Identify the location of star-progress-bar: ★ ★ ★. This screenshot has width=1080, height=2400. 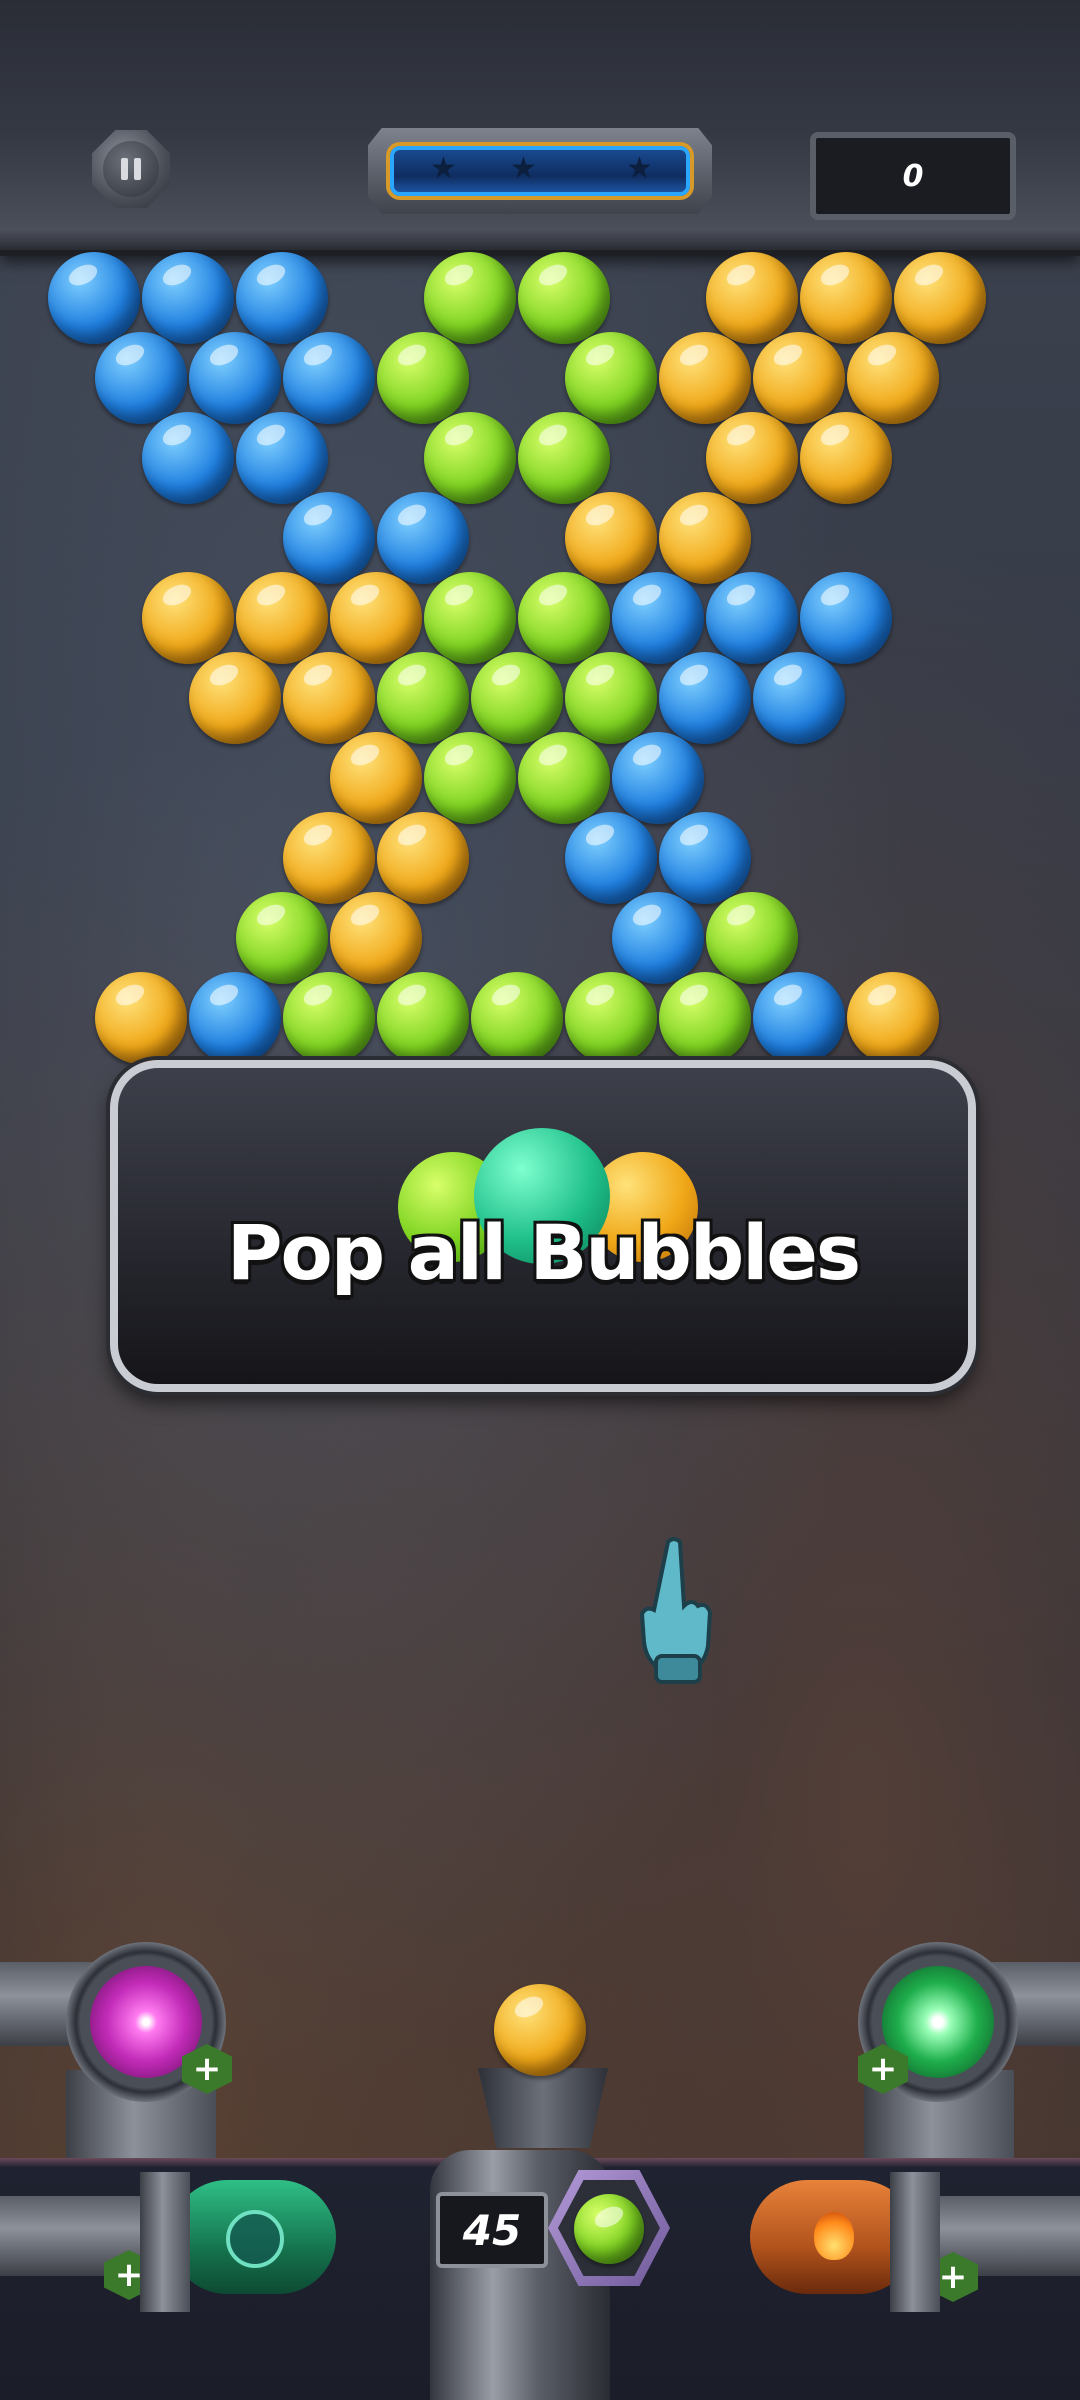
(540, 171).